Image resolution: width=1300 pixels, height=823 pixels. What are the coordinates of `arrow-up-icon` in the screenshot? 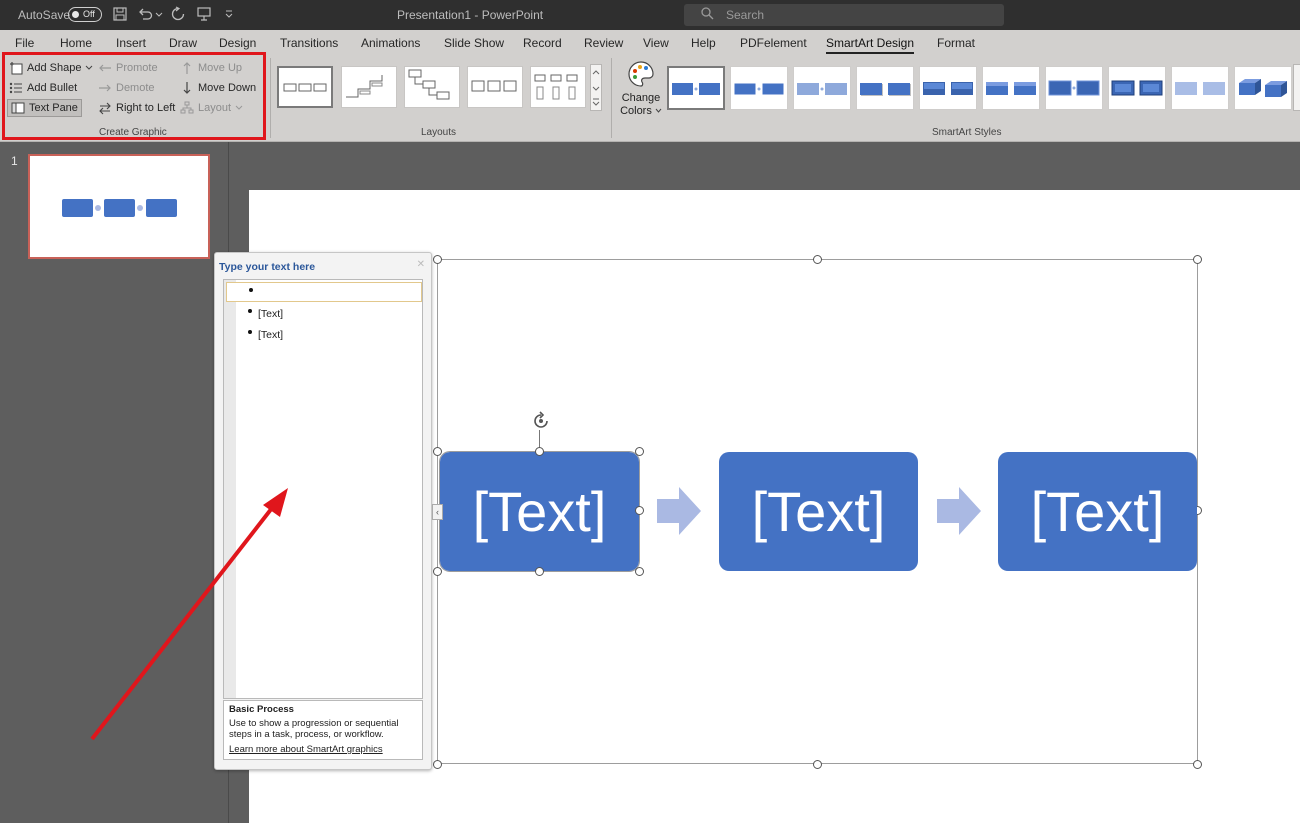 It's located at (187, 68).